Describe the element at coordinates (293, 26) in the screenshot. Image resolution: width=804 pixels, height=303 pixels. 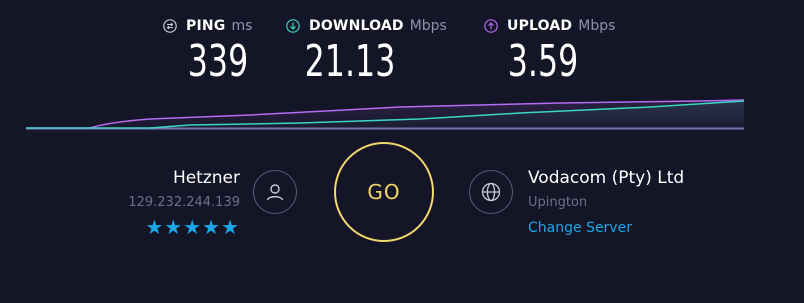
I see `download-arrow-icon` at that location.